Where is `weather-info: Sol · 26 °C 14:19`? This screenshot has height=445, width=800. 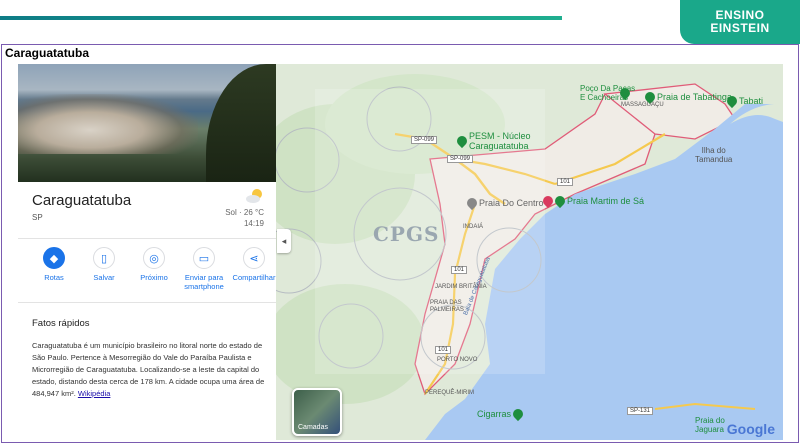
weather-info: Sol · 26 °C 14:19 is located at coordinates (244, 218).